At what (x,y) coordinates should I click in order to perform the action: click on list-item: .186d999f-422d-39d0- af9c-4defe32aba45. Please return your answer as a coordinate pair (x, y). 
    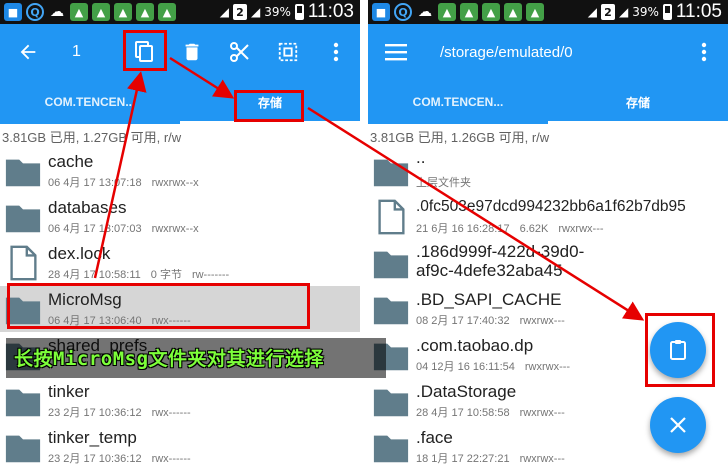
    Looking at the image, I should click on (548, 263).